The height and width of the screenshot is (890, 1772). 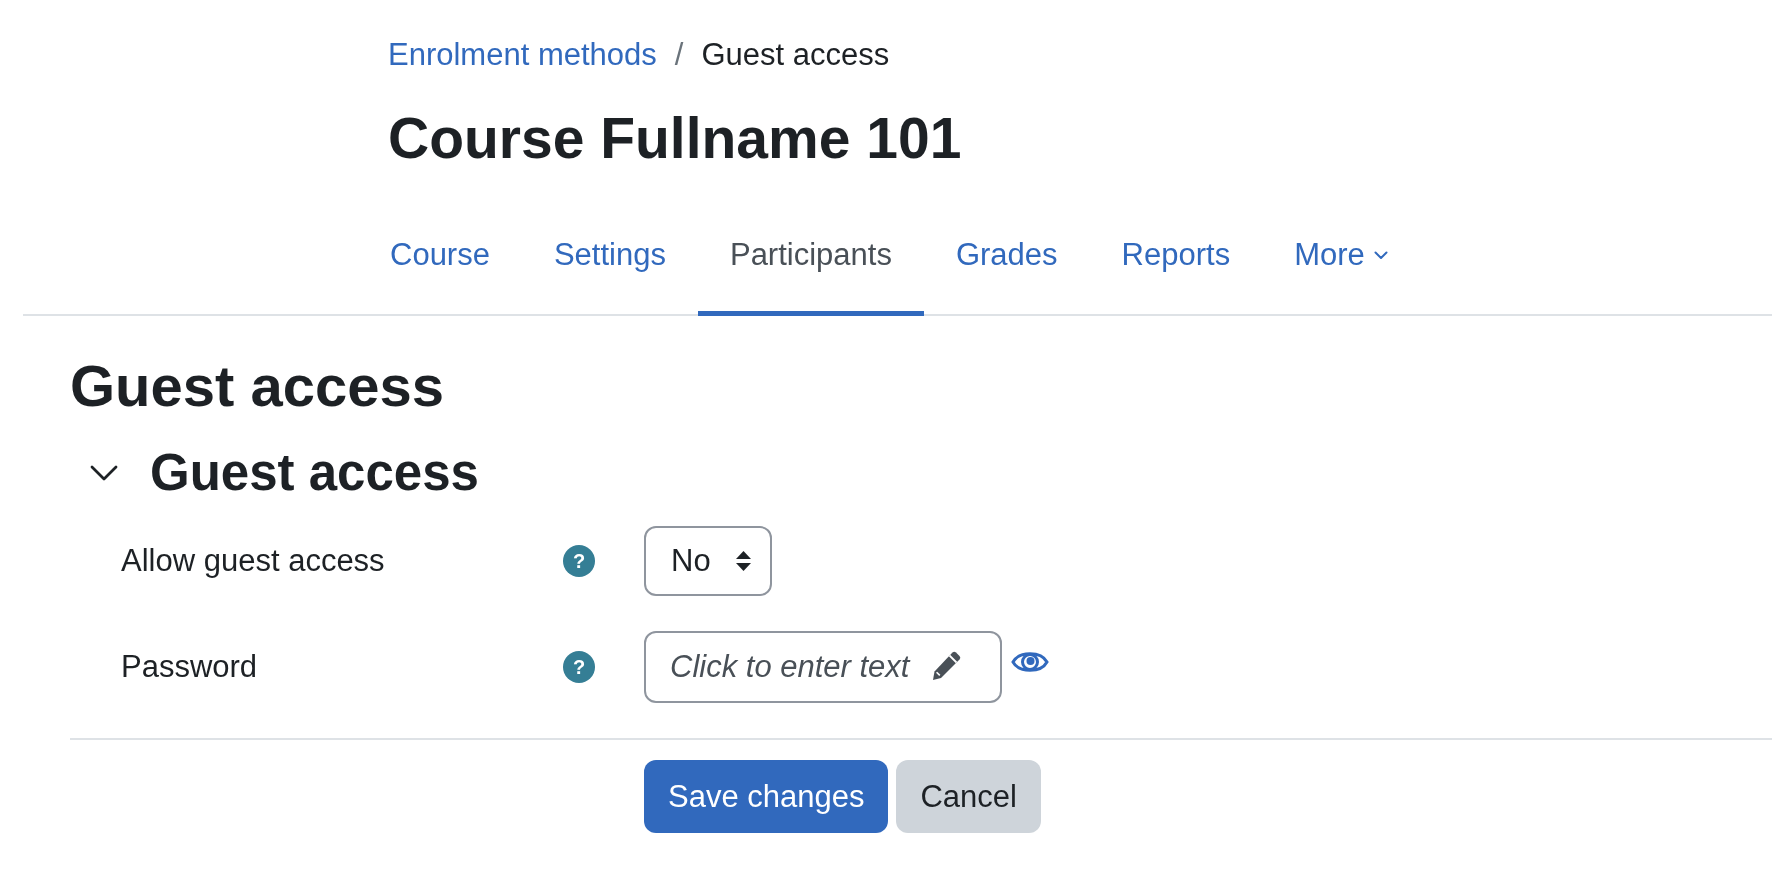 I want to click on save-button: Save changes, so click(x=766, y=796).